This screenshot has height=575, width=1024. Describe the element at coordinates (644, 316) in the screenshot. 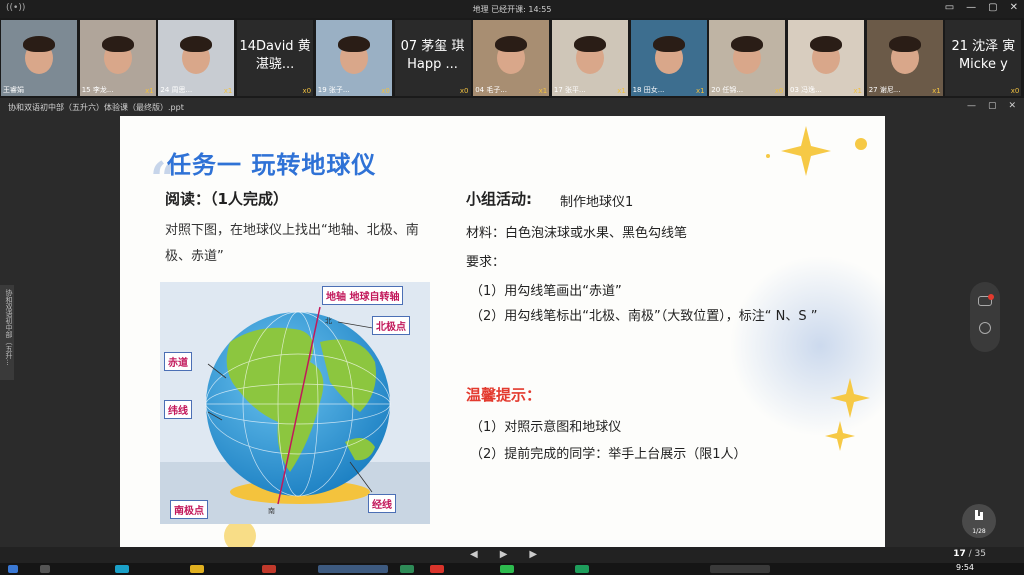

I see `requirement-2: （2）用勾线笔标出“北极、南极”（大致位置），标注“ N、S ”` at that location.